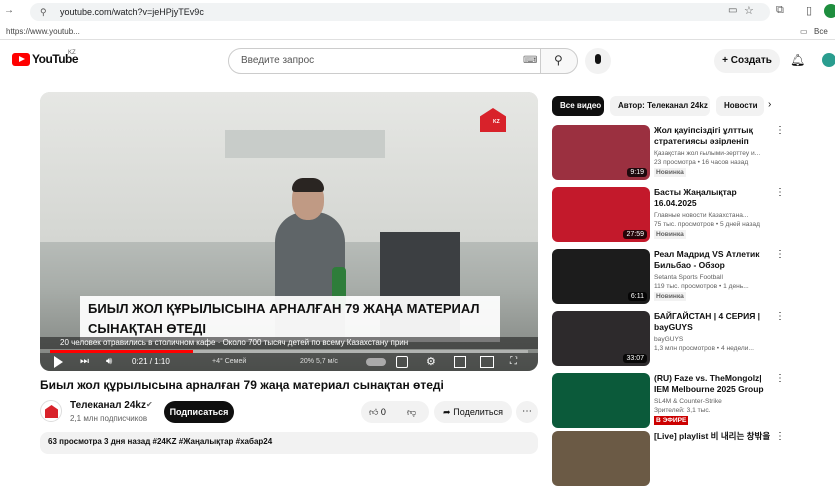  I want to click on search-button: ⚲, so click(559, 61).